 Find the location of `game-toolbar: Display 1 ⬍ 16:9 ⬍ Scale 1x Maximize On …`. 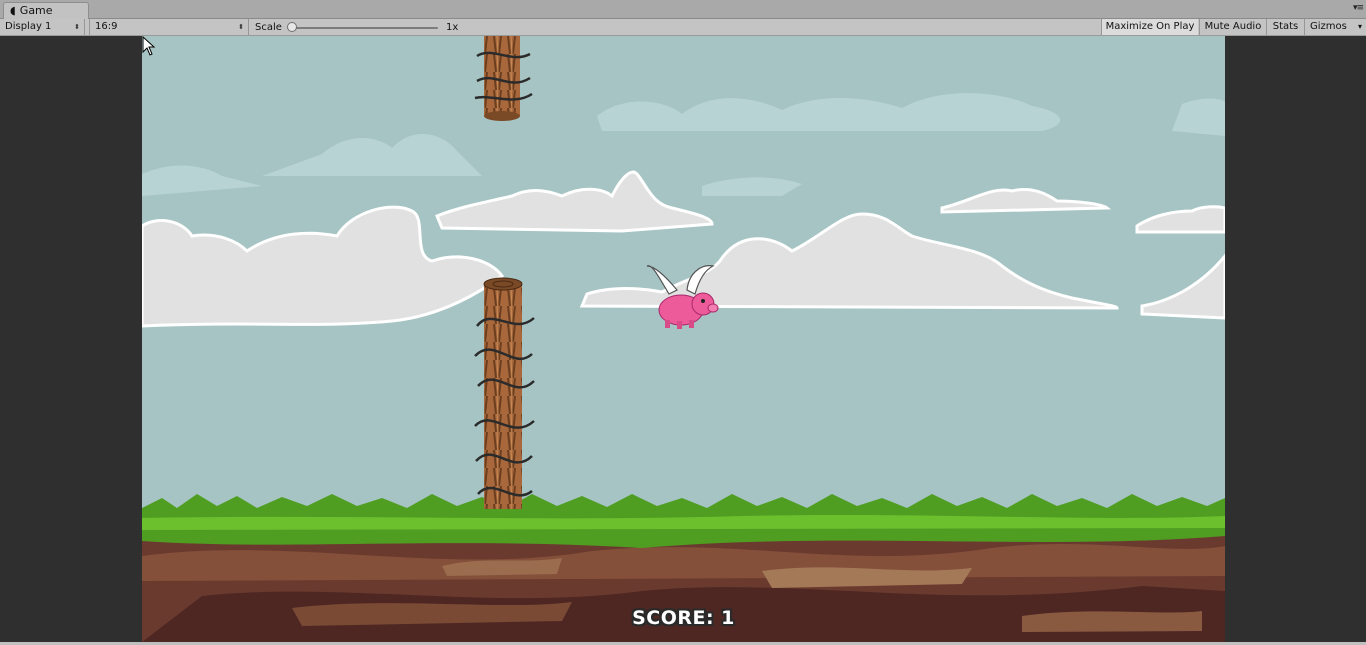

game-toolbar: Display 1 ⬍ 16:9 ⬍ Scale 1x Maximize On … is located at coordinates (683, 27).